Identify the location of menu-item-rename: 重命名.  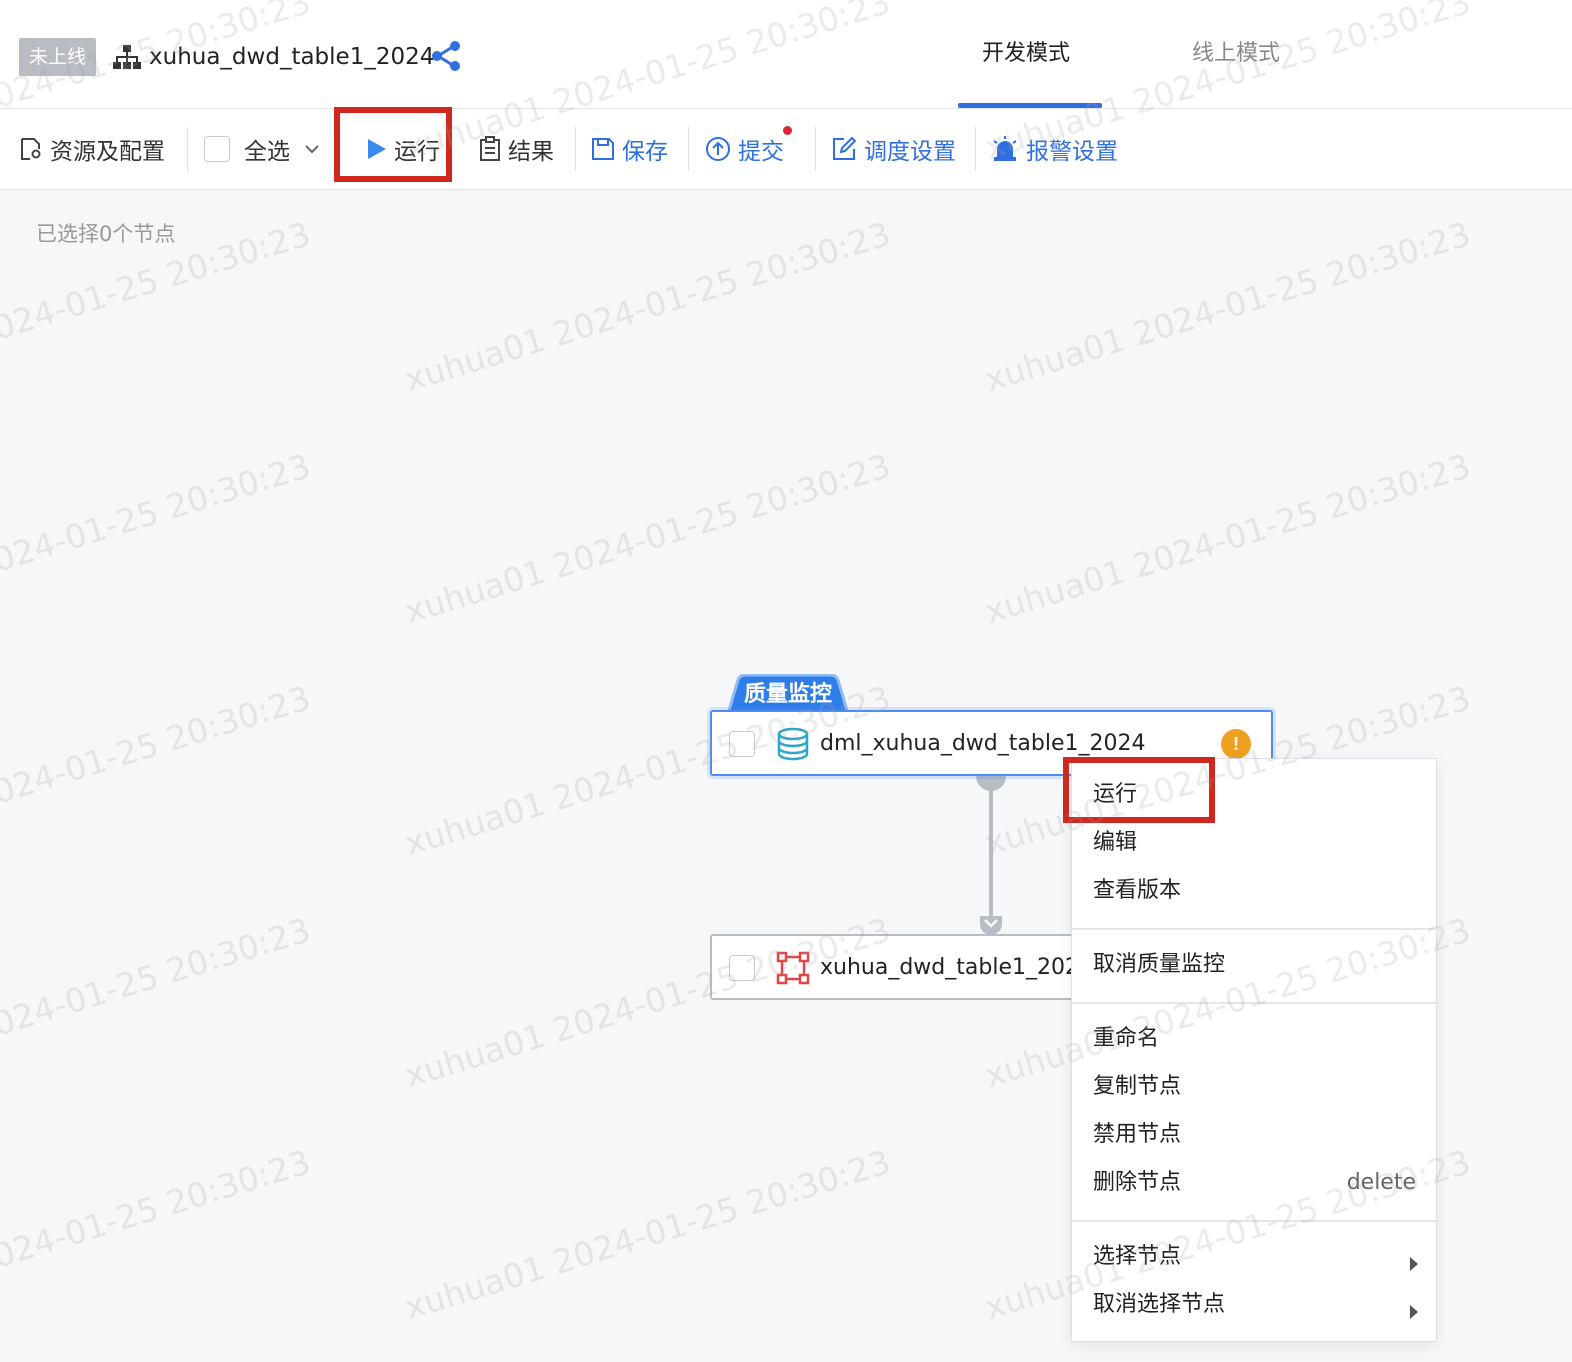
(1126, 1039).